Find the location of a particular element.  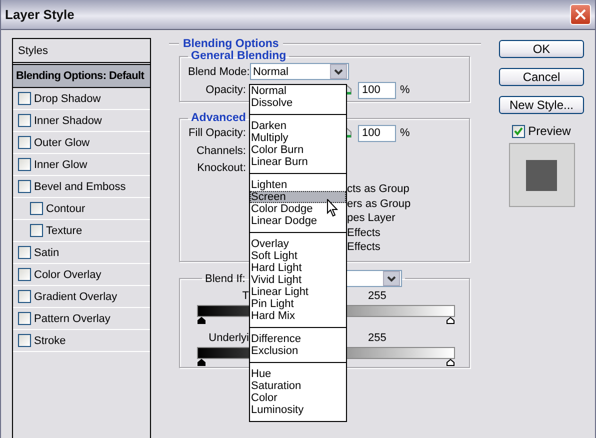

field-label: Opacity: is located at coordinates (225, 90).